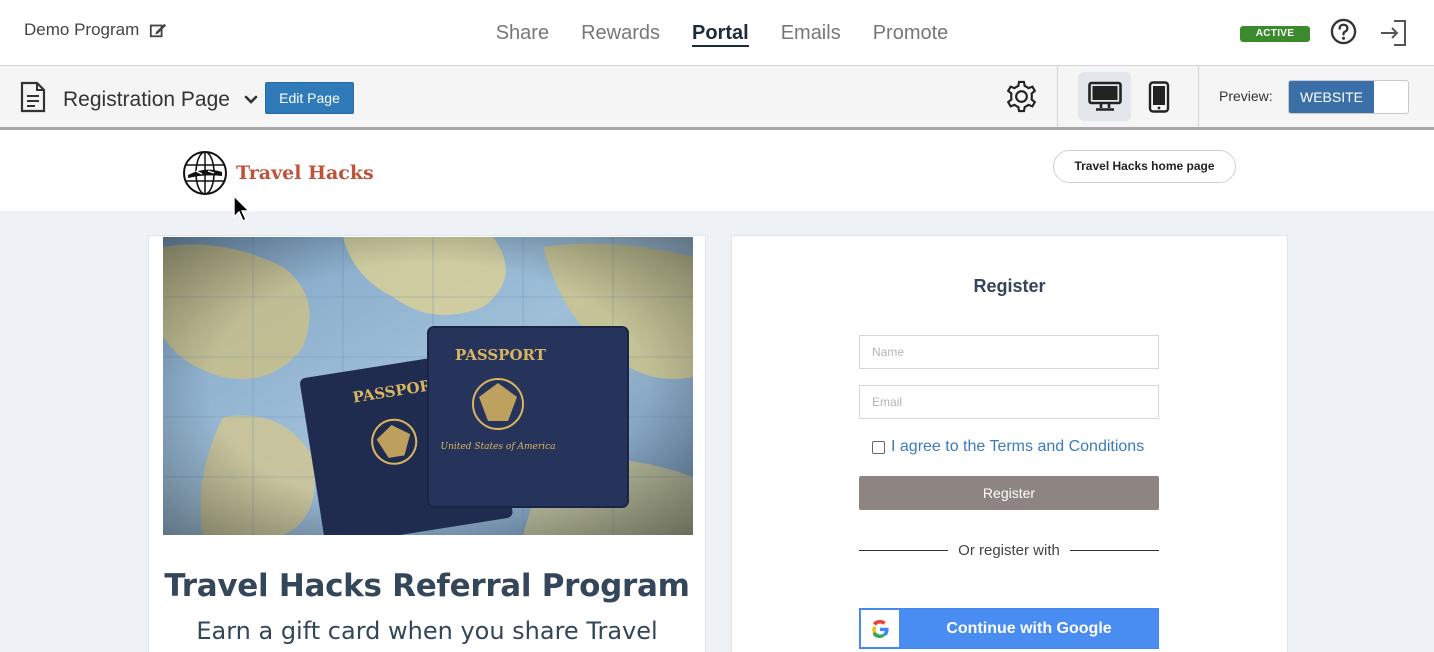 Image resolution: width=1434 pixels, height=652 pixels. Describe the element at coordinates (1246, 96) in the screenshot. I see `preview-label: Preview:` at that location.